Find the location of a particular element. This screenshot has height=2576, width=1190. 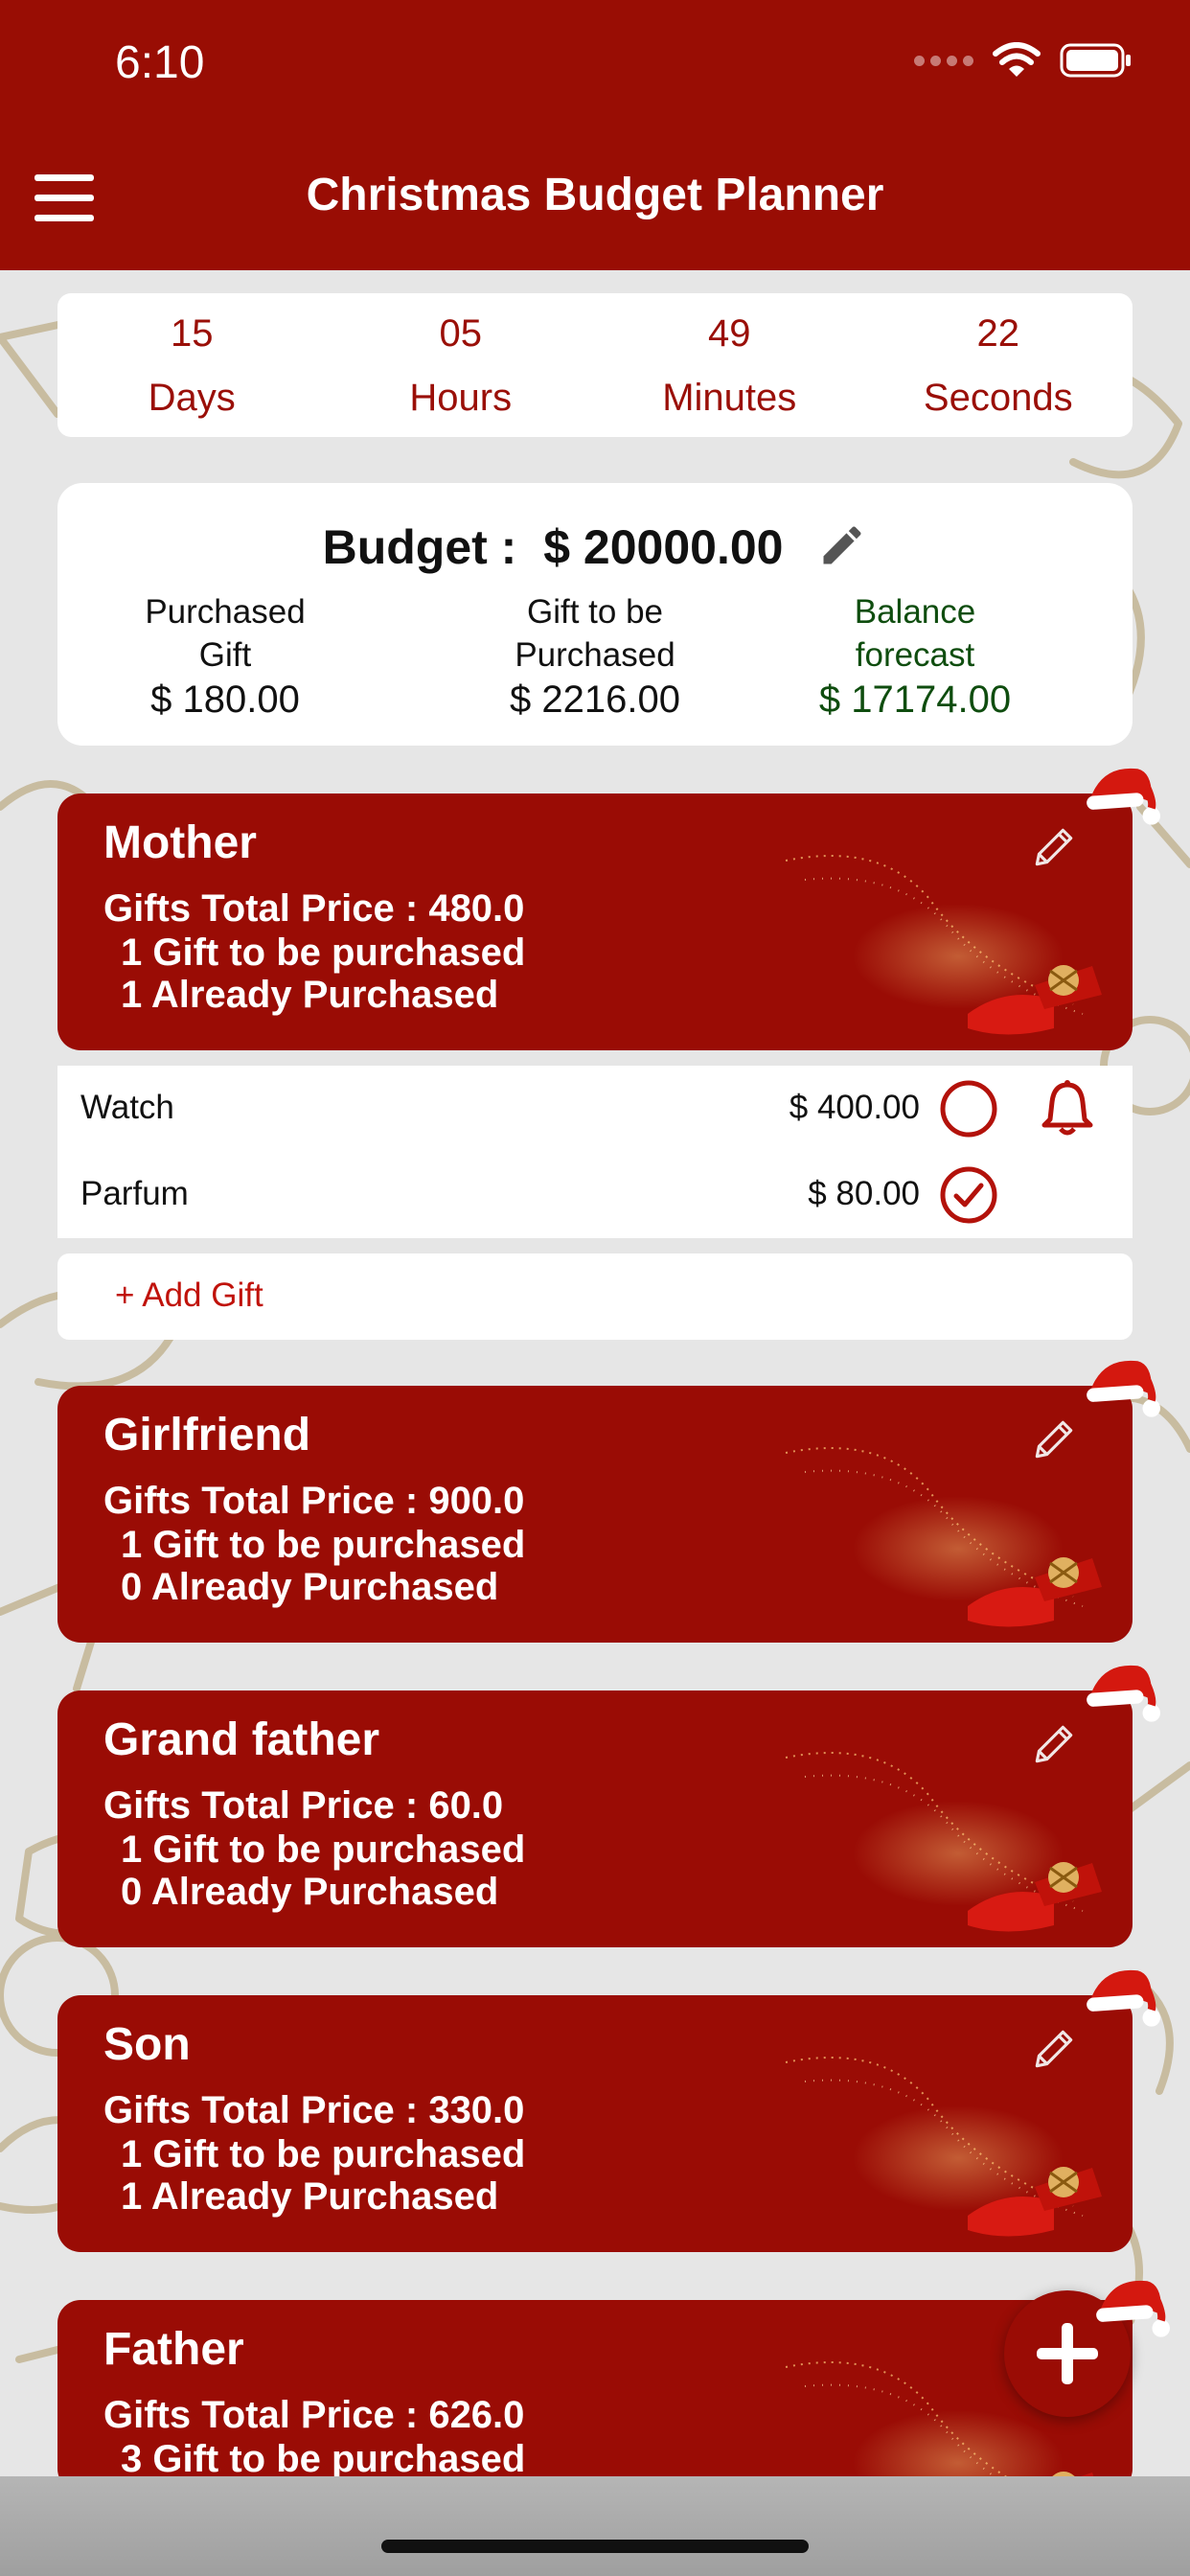

countdown-hours: 05 Hours is located at coordinates (461, 365).